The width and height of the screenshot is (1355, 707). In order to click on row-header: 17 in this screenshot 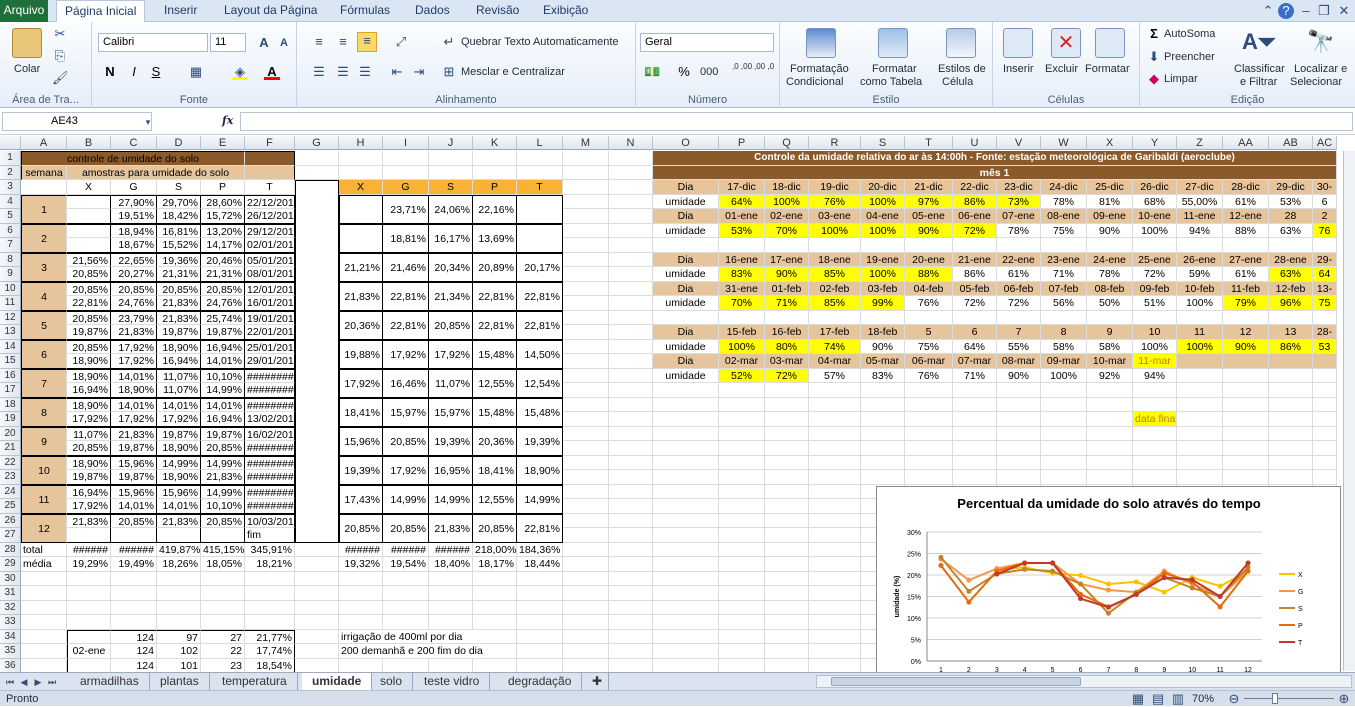, I will do `click(10, 390)`.